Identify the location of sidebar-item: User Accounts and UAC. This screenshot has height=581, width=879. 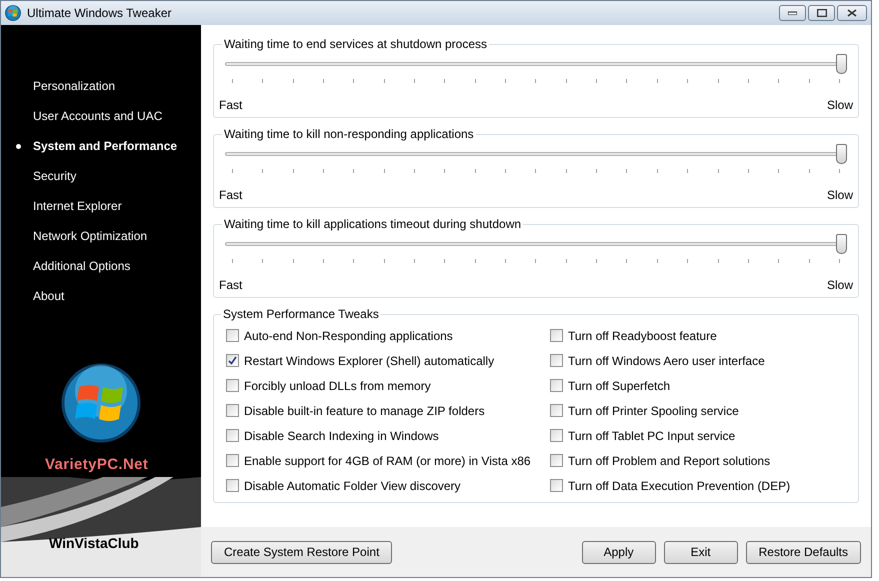
(101, 116).